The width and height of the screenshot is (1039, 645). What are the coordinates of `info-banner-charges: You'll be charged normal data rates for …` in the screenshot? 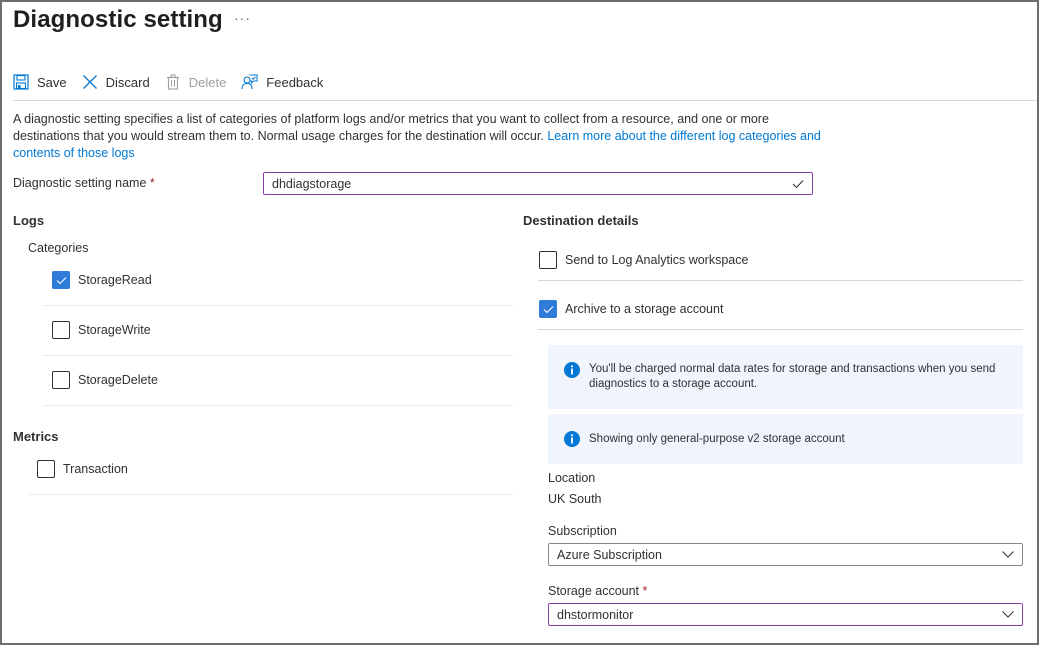 It's located at (785, 377).